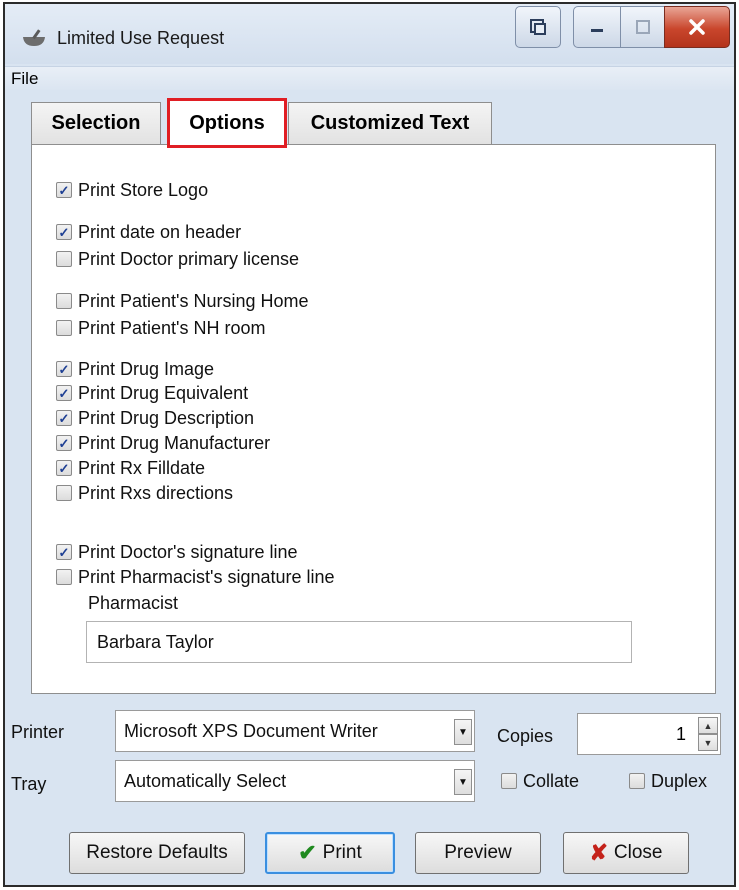  I want to click on menu-bar: File, so click(369, 78).